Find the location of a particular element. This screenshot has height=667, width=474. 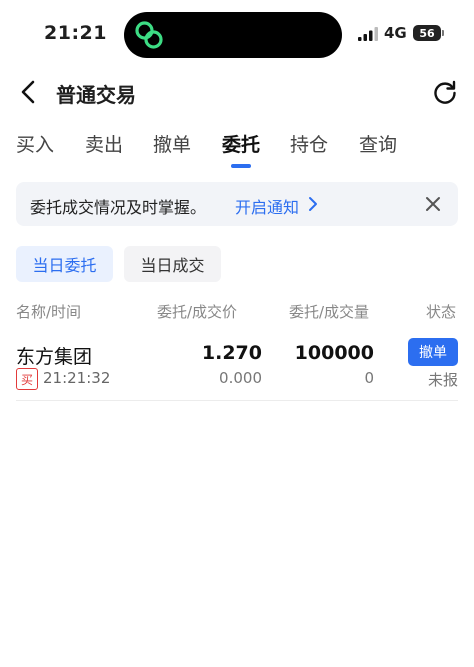

column-quantity: 委托/成交量 is located at coordinates (329, 312).